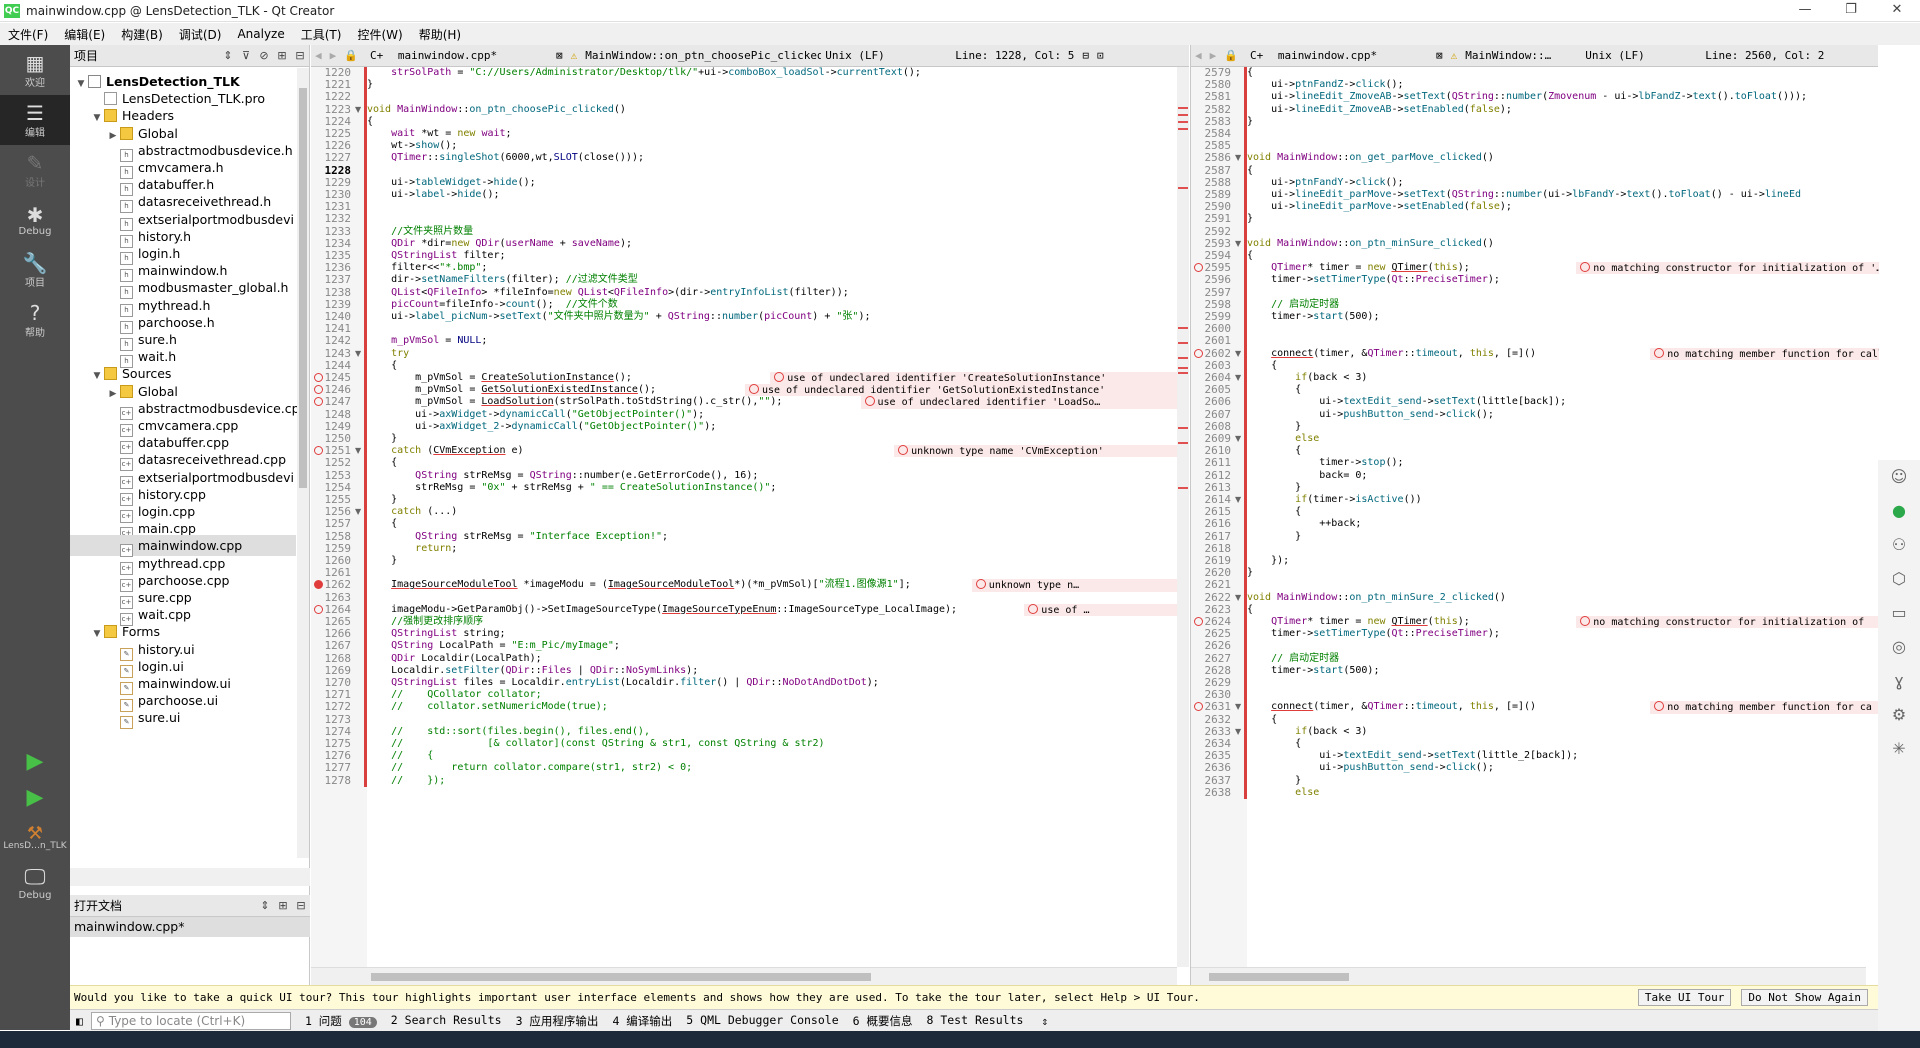 Image resolution: width=1920 pixels, height=1048 pixels. I want to click on debug-run-button: ▶, so click(35, 798).